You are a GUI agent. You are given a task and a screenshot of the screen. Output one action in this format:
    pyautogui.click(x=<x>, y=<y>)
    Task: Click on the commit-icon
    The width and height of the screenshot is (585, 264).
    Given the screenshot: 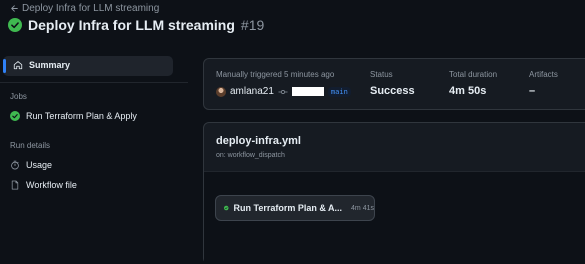 What is the action you would take?
    pyautogui.click(x=283, y=91)
    